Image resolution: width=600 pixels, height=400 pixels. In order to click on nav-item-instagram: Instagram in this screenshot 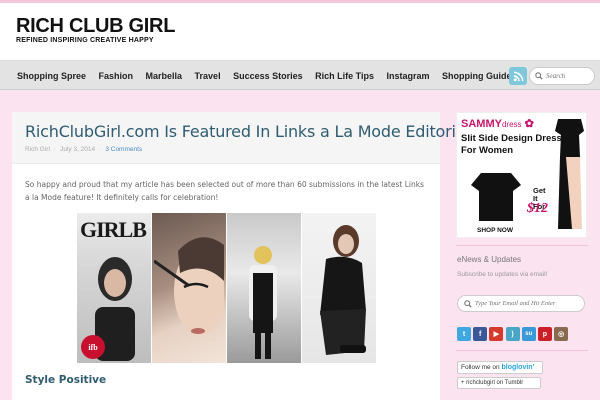, I will do `click(407, 76)`.